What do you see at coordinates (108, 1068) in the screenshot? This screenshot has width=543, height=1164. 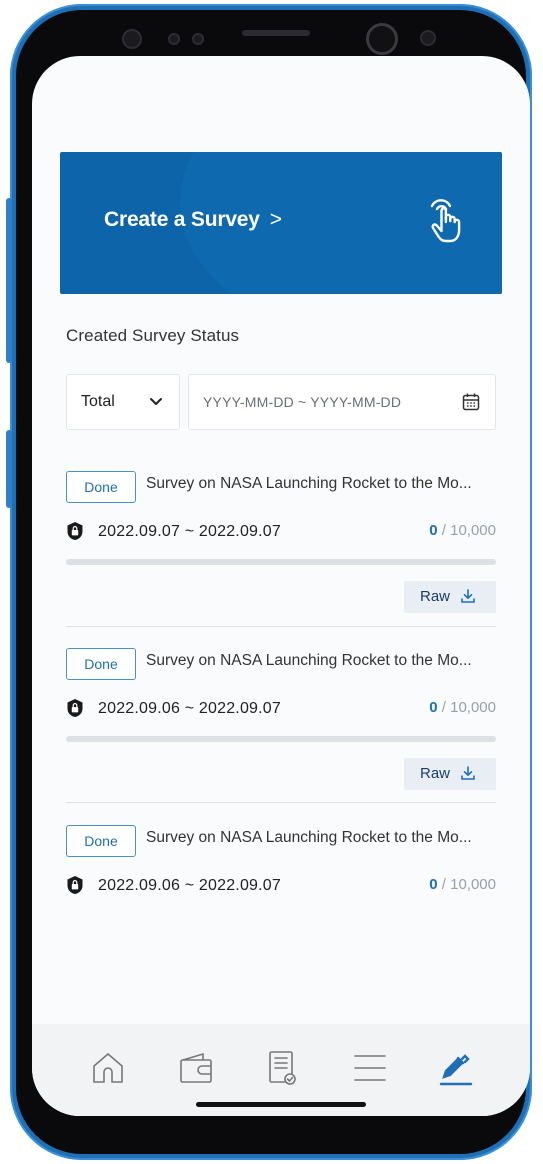 I see `home-icon` at bounding box center [108, 1068].